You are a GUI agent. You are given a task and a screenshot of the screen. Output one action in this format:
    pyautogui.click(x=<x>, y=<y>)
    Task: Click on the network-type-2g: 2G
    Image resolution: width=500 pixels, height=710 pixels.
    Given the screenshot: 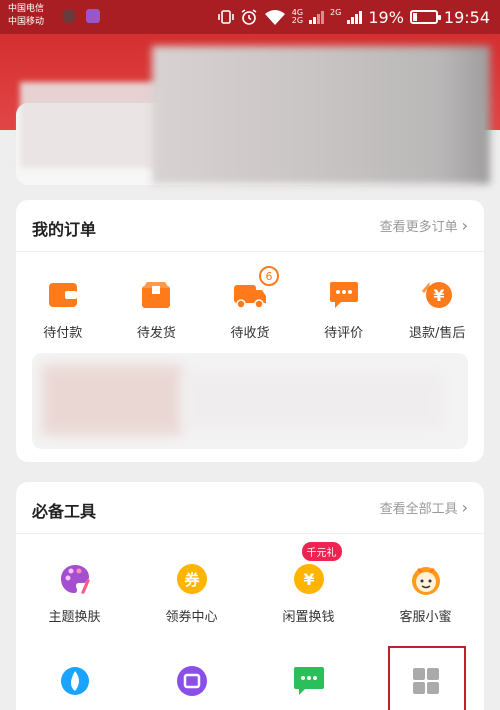 What is the action you would take?
    pyautogui.click(x=336, y=12)
    